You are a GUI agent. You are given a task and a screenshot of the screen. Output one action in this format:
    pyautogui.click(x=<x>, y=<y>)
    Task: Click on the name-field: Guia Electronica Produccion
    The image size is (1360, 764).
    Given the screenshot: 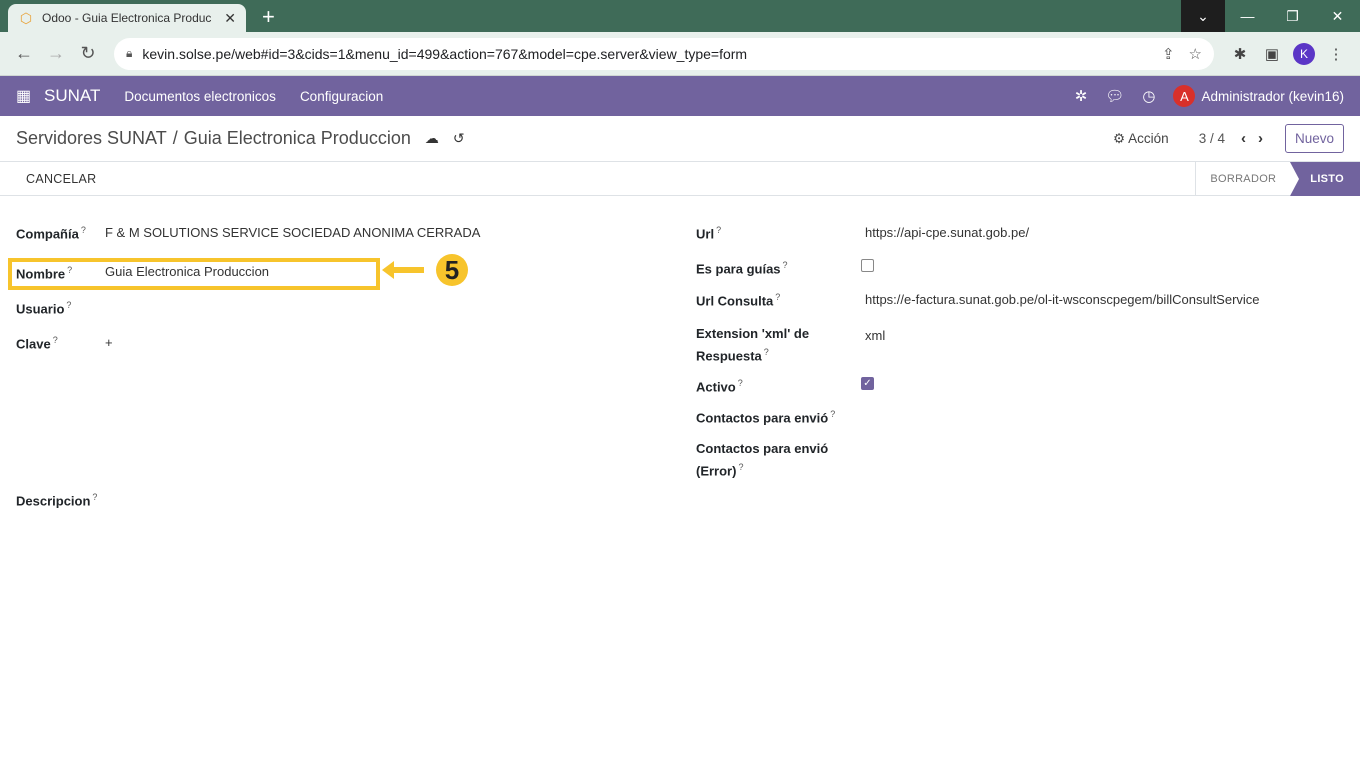 What is the action you would take?
    pyautogui.click(x=187, y=271)
    